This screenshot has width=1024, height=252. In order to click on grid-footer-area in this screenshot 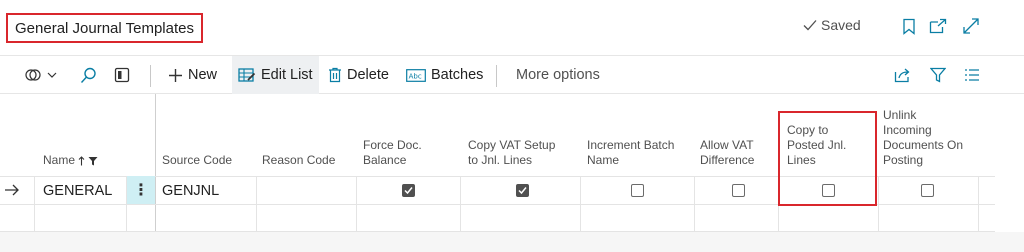, I will do `click(512, 242)`.